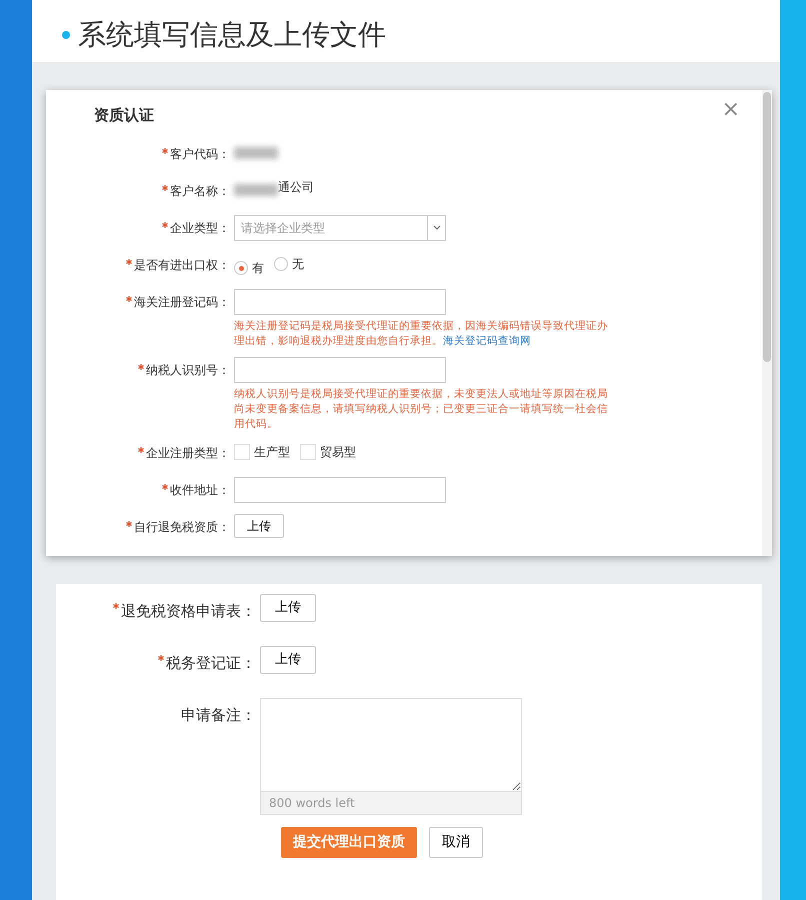  I want to click on modal-title: 资质认证, so click(124, 115).